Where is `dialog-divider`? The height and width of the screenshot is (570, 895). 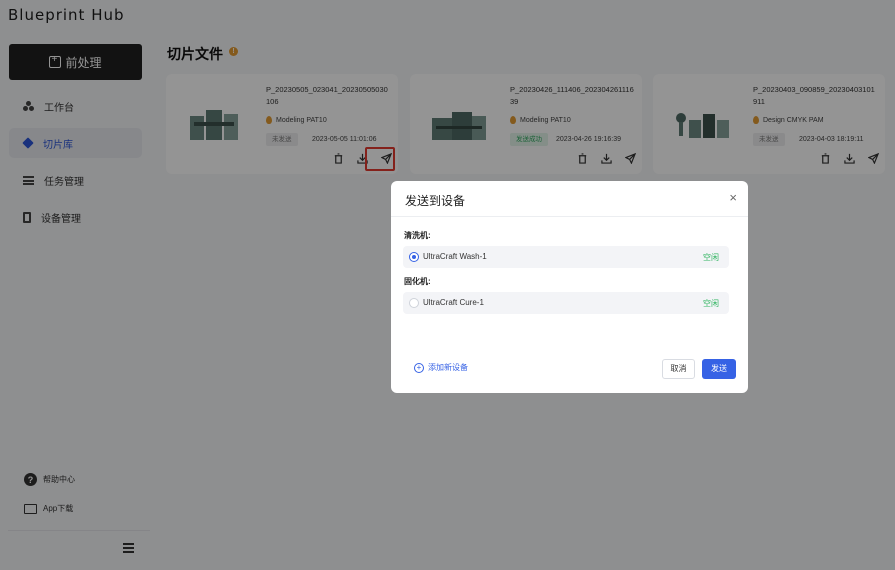 dialog-divider is located at coordinates (569, 216).